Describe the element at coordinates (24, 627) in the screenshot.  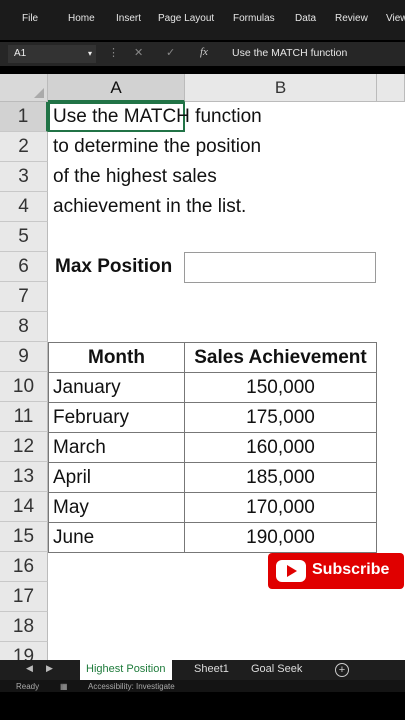
I see `row-header-18: 18` at that location.